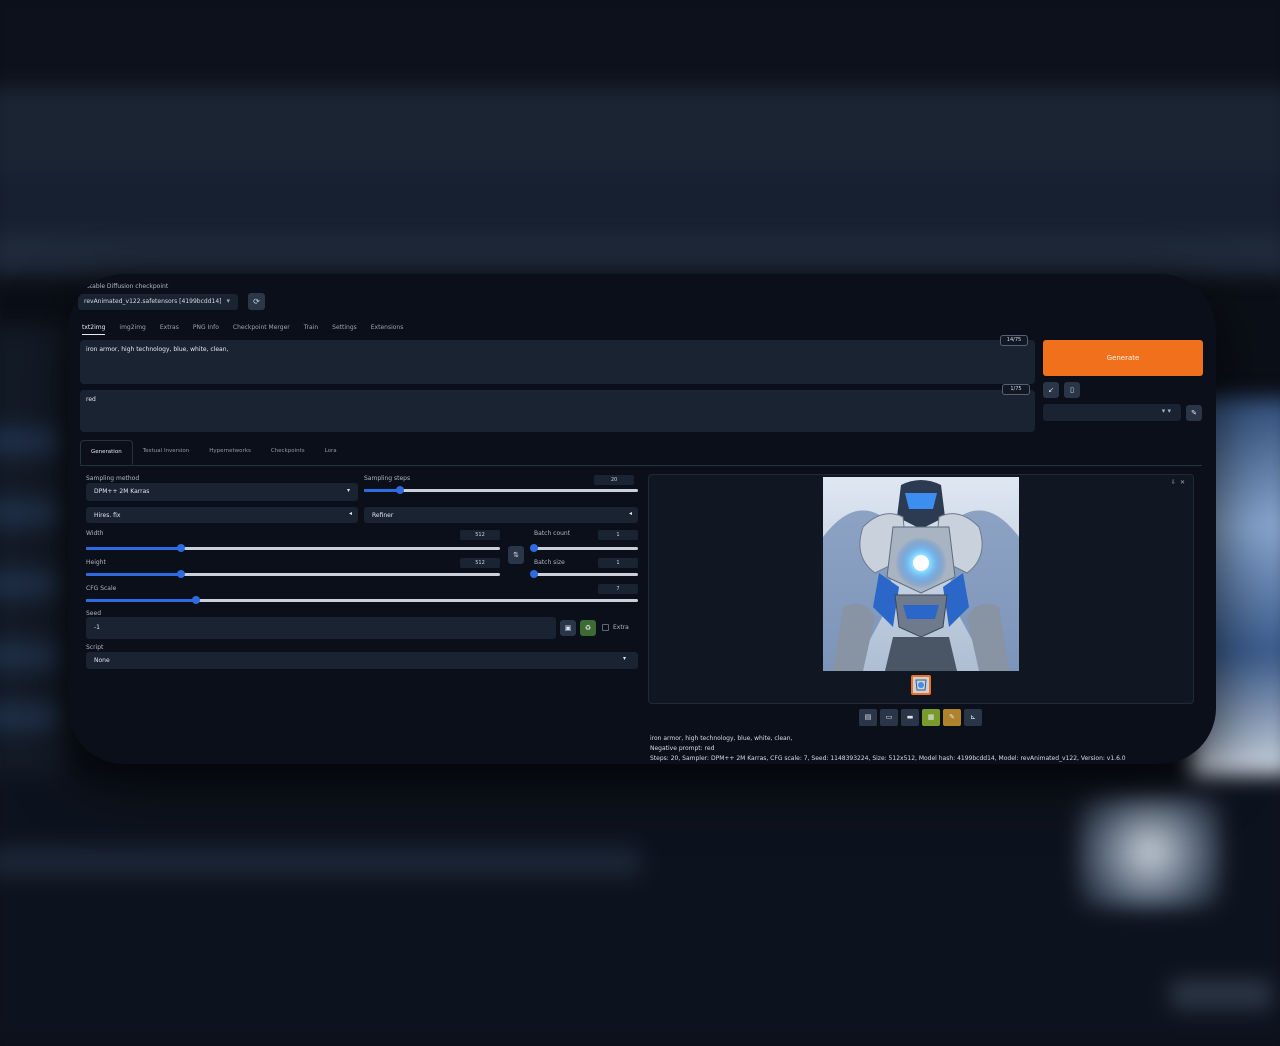  I want to click on close-icon: ✕, so click(1182, 482).